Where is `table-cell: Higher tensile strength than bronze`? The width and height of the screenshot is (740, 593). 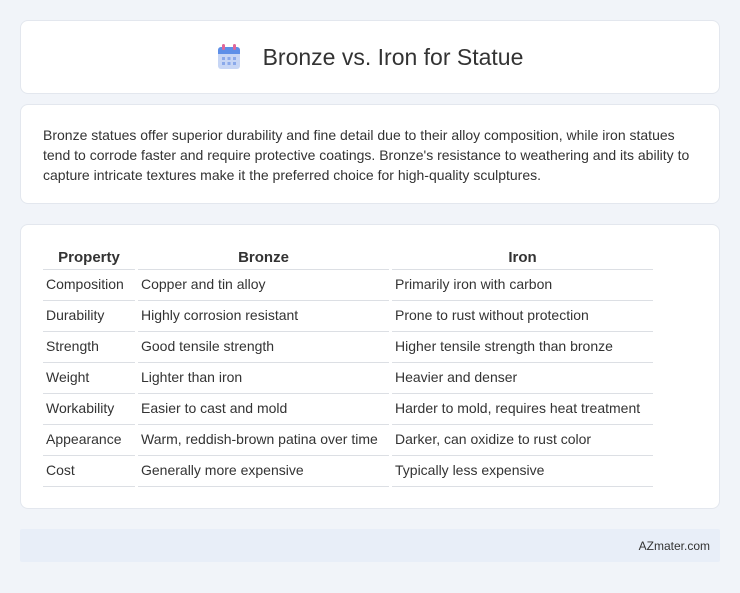
table-cell: Higher tensile strength than bronze is located at coordinates (522, 347).